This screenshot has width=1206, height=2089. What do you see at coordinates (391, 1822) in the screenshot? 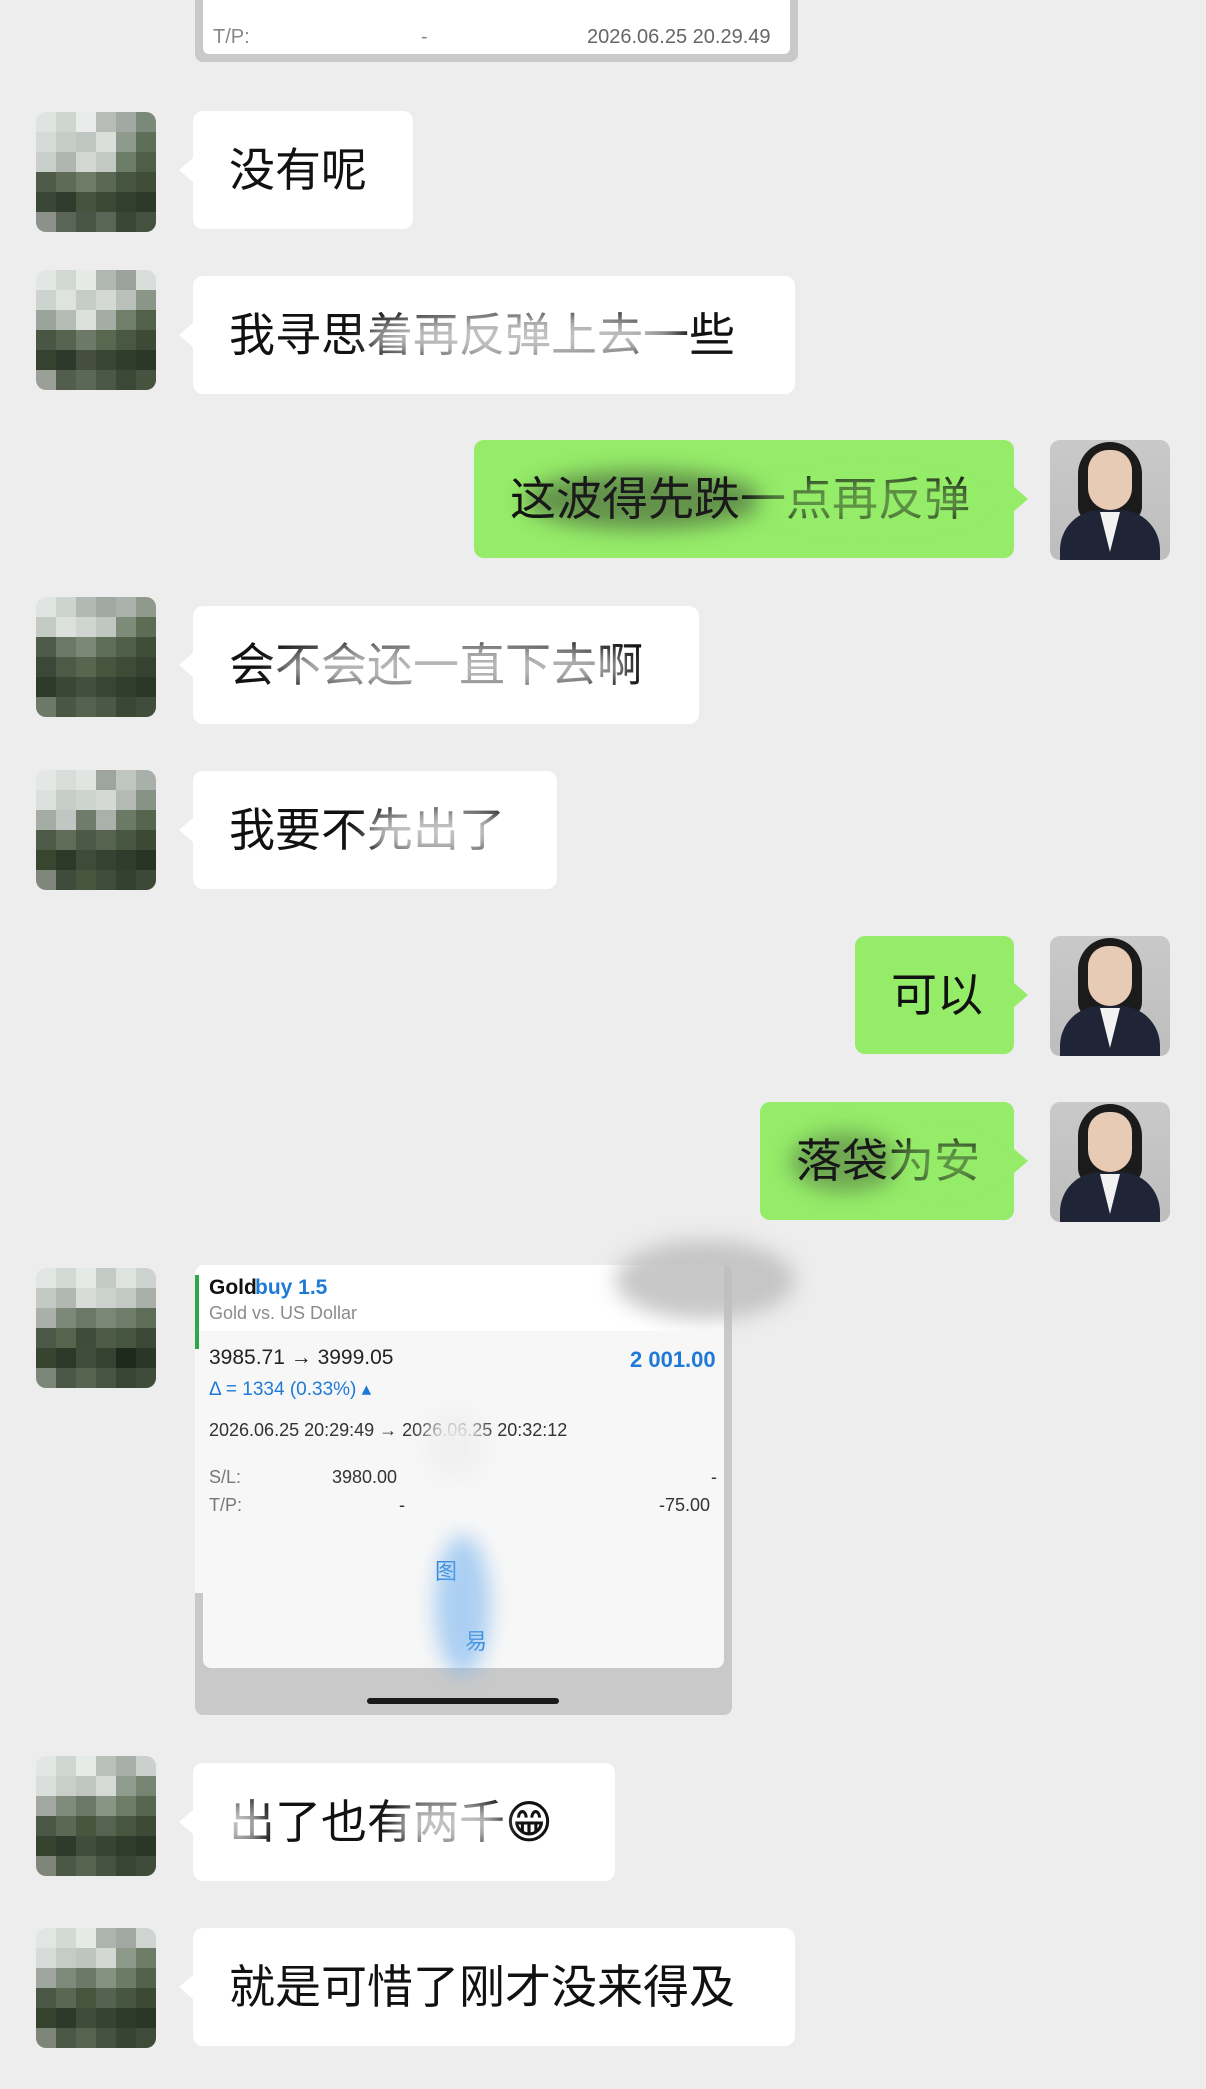
I see `message-text: 出了也有两千😁` at bounding box center [391, 1822].